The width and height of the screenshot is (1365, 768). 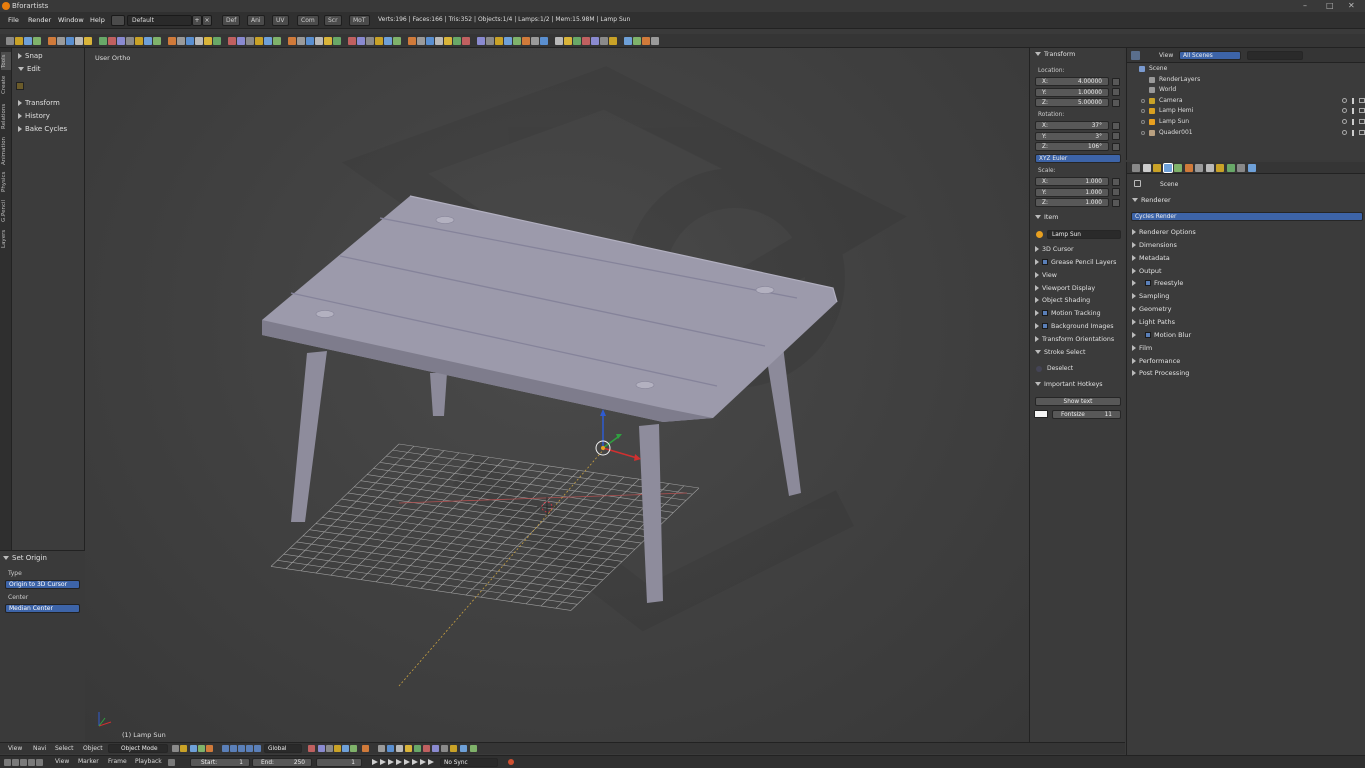 I want to click on minimize-button: –, so click(x=1305, y=5).